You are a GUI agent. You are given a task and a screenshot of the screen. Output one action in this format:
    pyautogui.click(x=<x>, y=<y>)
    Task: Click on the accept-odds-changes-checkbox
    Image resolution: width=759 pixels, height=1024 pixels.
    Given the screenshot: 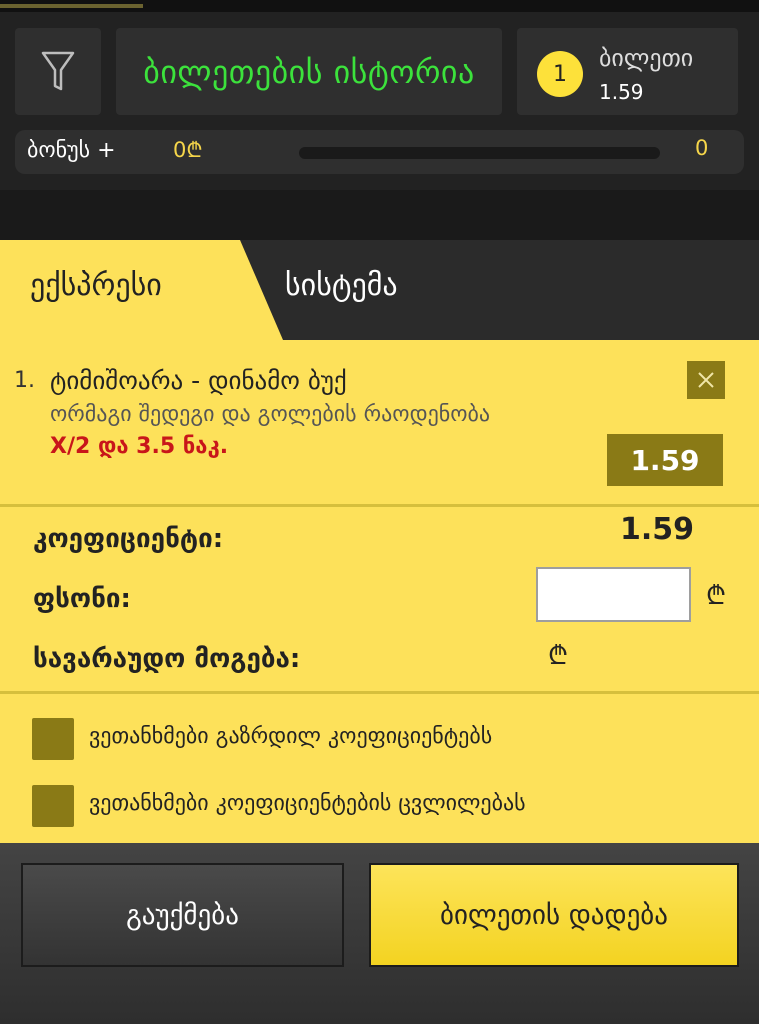 What is the action you would take?
    pyautogui.click(x=53, y=806)
    